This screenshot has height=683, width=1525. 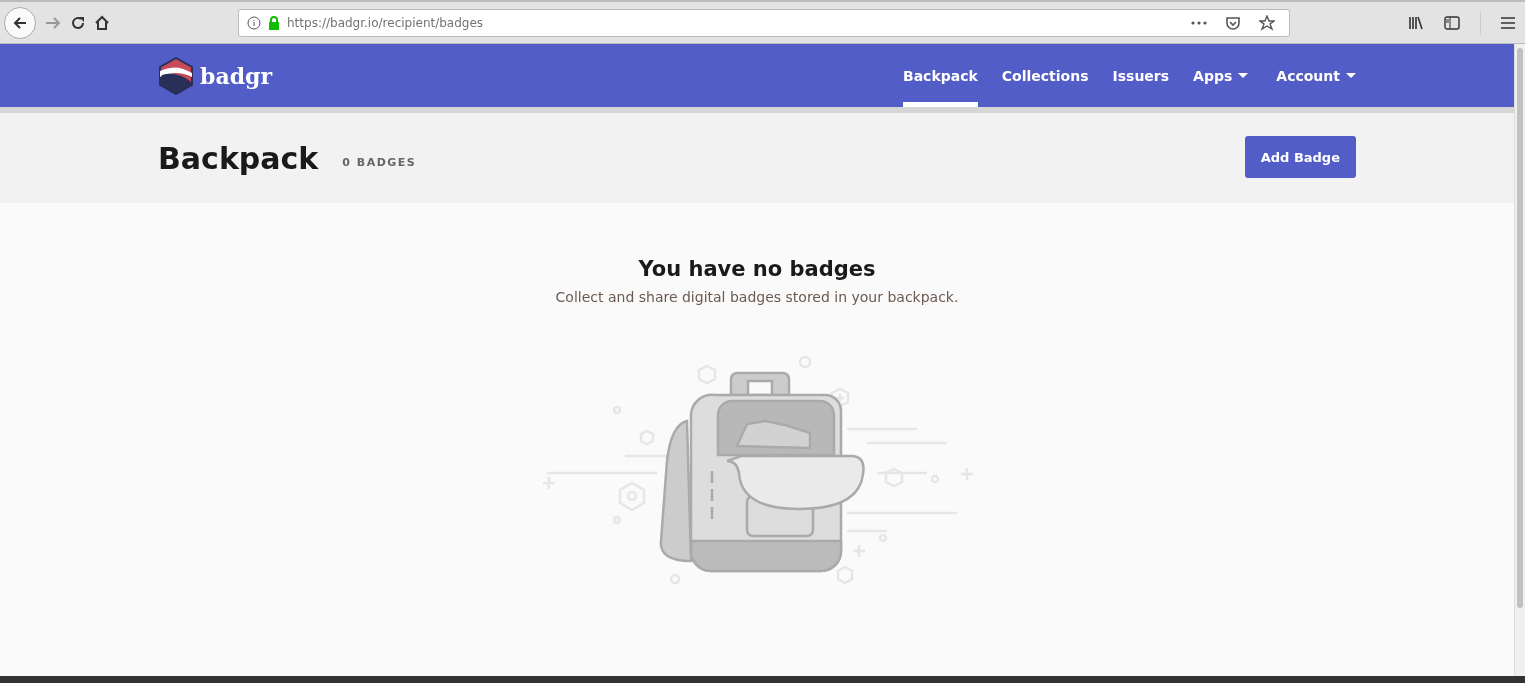 I want to click on reload-icon, so click(x=78, y=22).